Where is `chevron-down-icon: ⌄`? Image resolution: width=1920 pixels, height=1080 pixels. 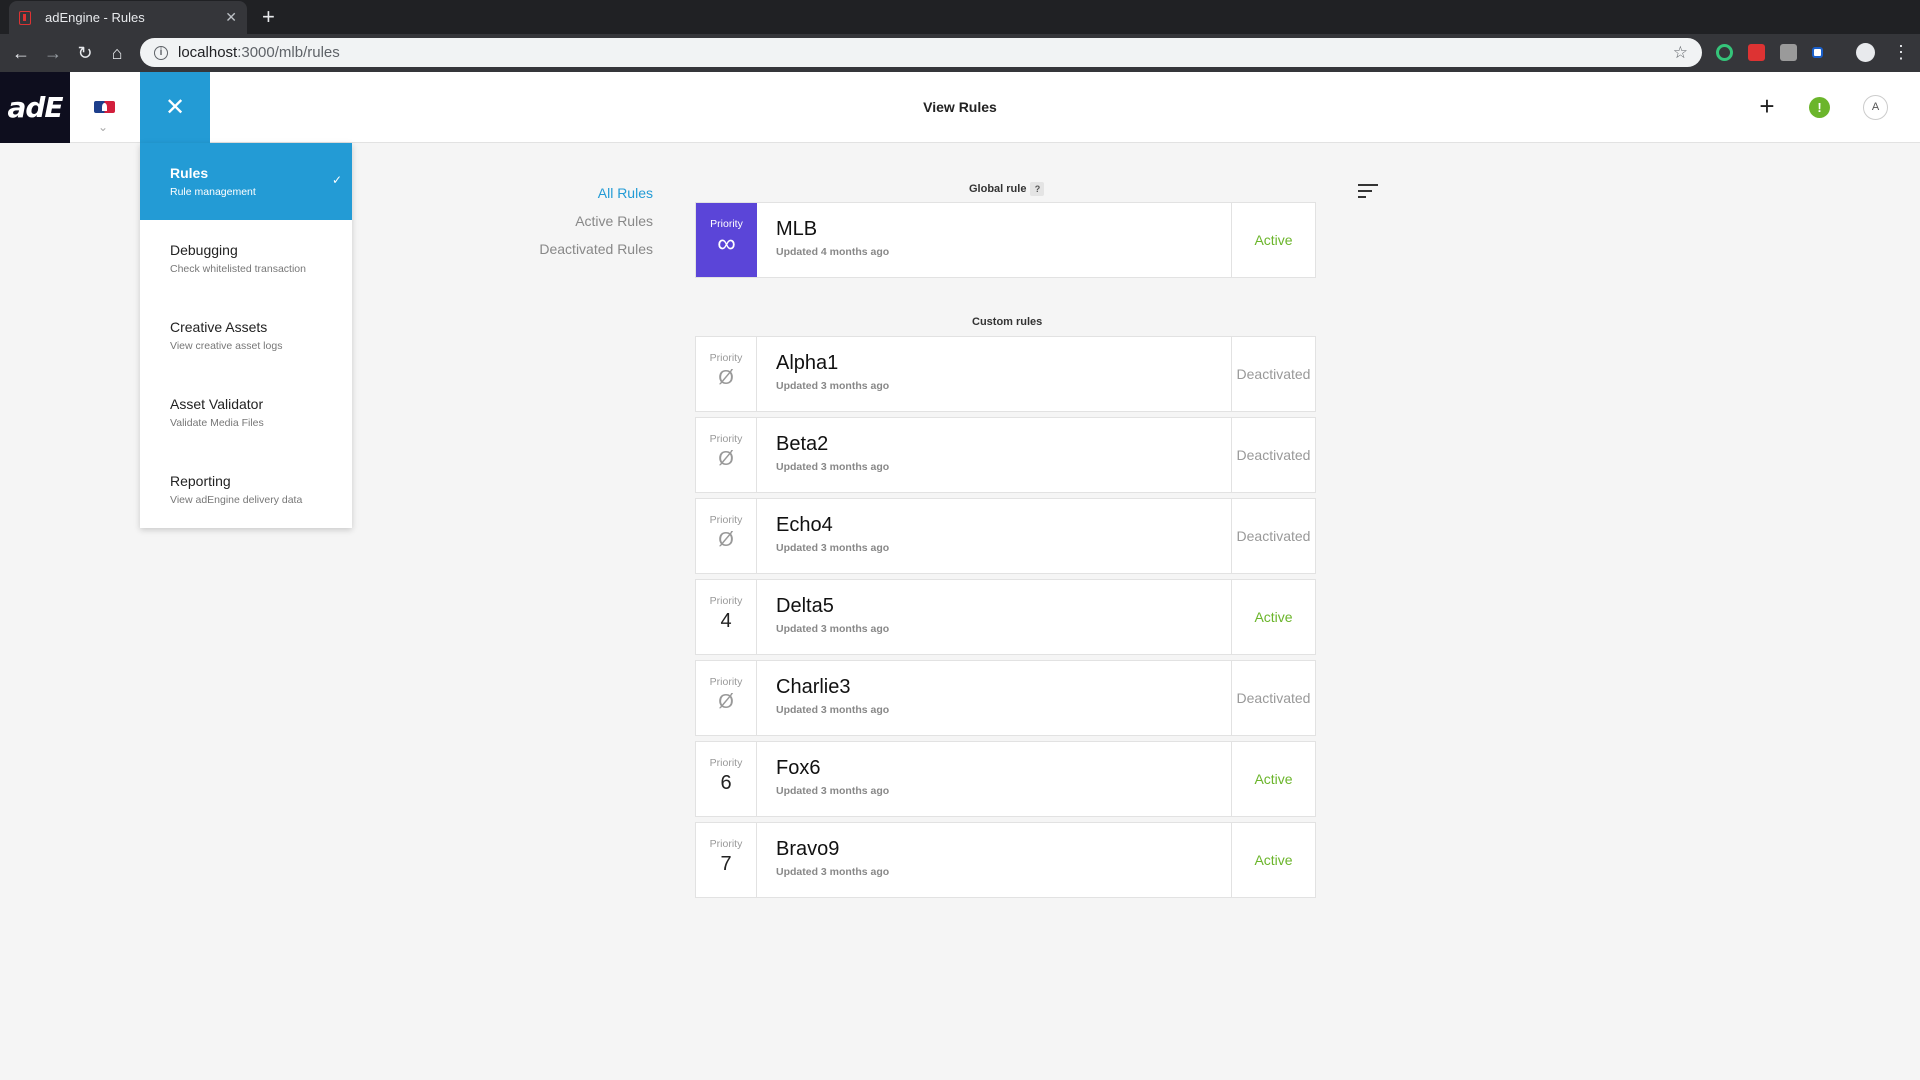 chevron-down-icon: ⌄ is located at coordinates (103, 127).